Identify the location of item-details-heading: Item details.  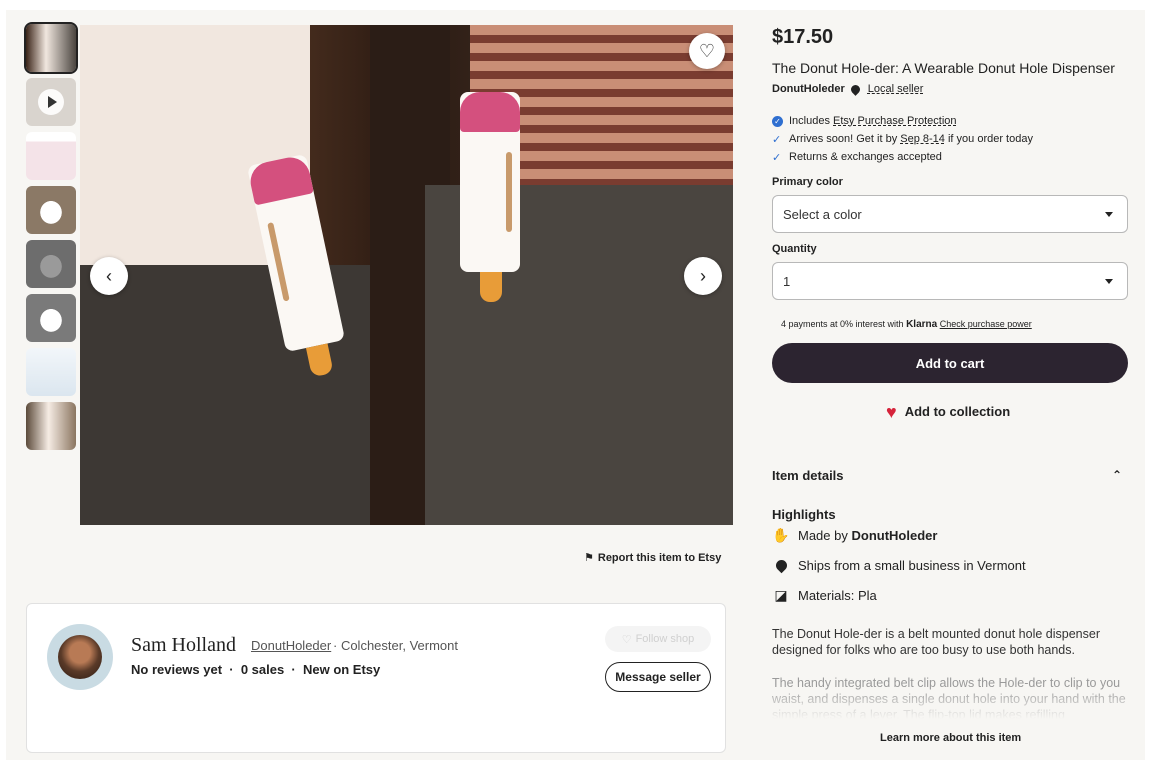
(808, 475).